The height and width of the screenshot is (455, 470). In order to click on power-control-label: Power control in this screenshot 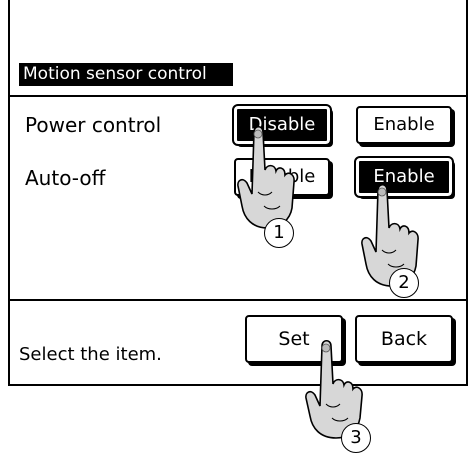, I will do `click(93, 125)`.